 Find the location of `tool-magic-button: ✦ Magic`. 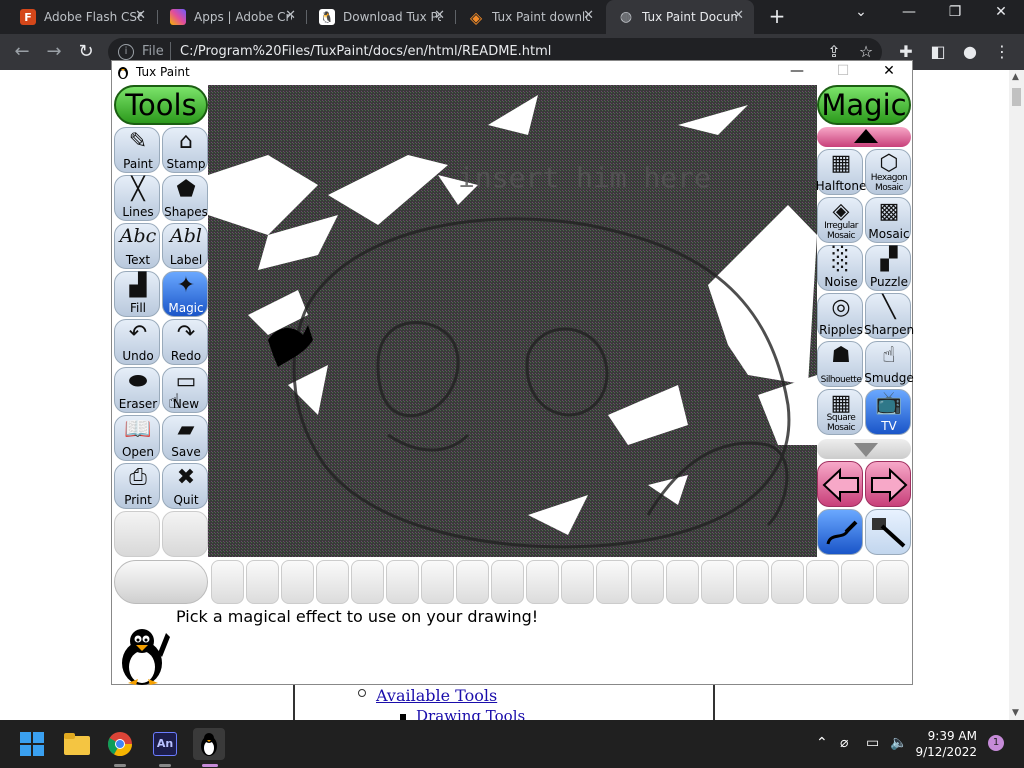

tool-magic-button: ✦ Magic is located at coordinates (185, 294).